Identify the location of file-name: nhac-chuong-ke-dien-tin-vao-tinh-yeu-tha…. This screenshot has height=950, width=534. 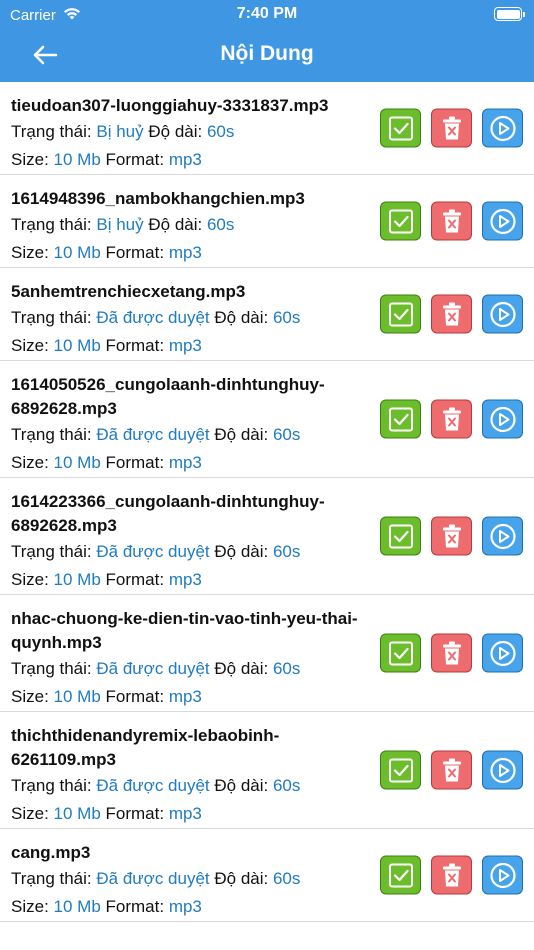
(184, 630).